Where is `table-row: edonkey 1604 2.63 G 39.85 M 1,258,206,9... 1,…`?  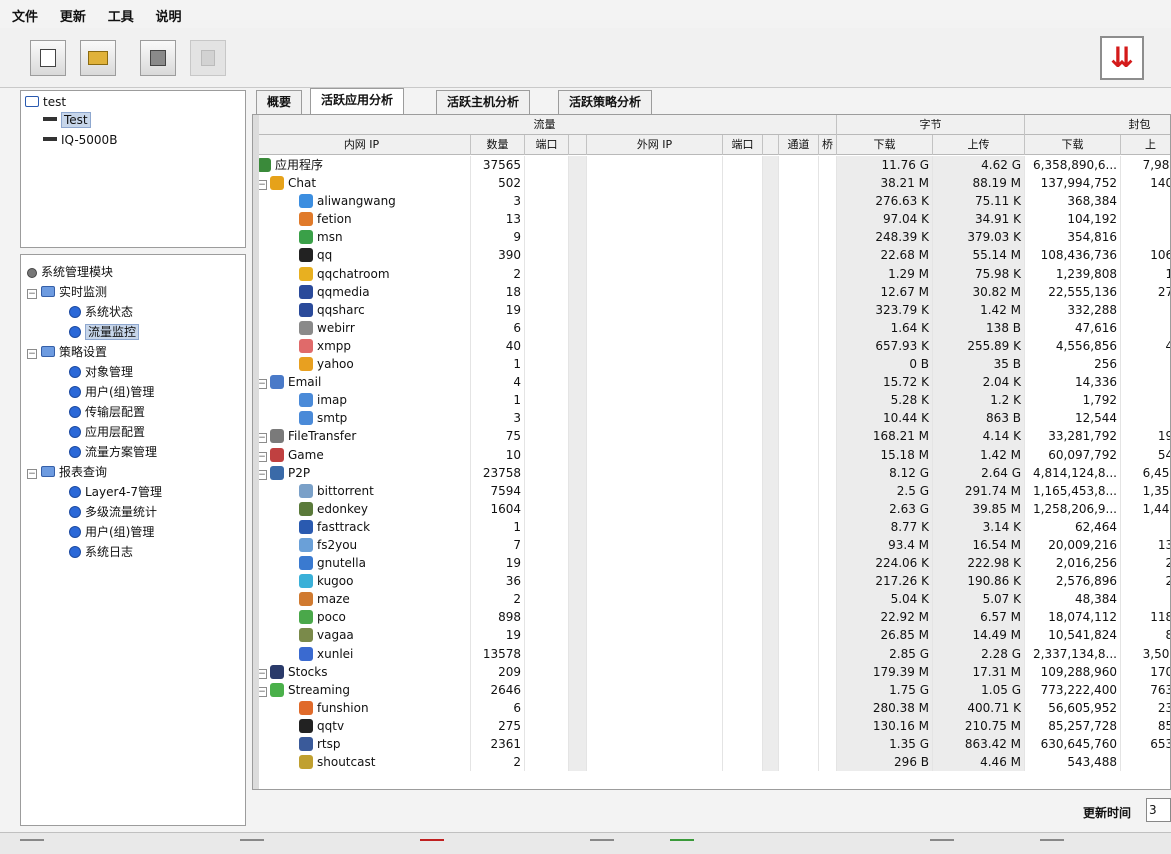
table-row: edonkey 1604 2.63 G 39.85 M 1,258,206,9... 1,… is located at coordinates (711, 508).